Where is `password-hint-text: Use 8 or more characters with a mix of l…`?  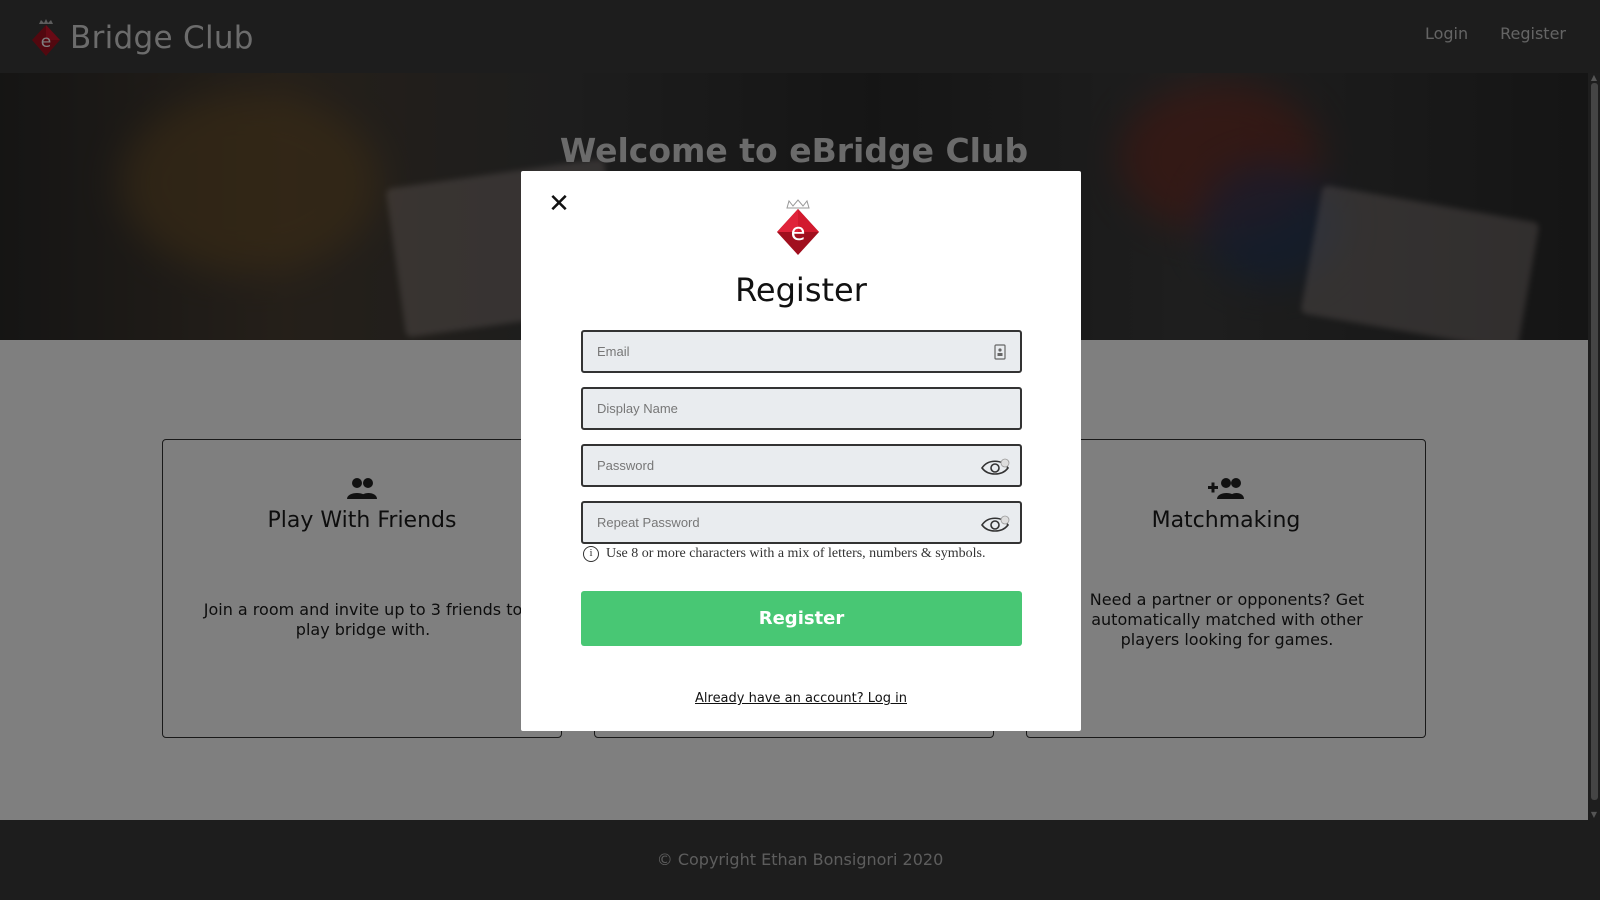
password-hint-text: Use 8 or more characters with a mix of l… is located at coordinates (796, 553).